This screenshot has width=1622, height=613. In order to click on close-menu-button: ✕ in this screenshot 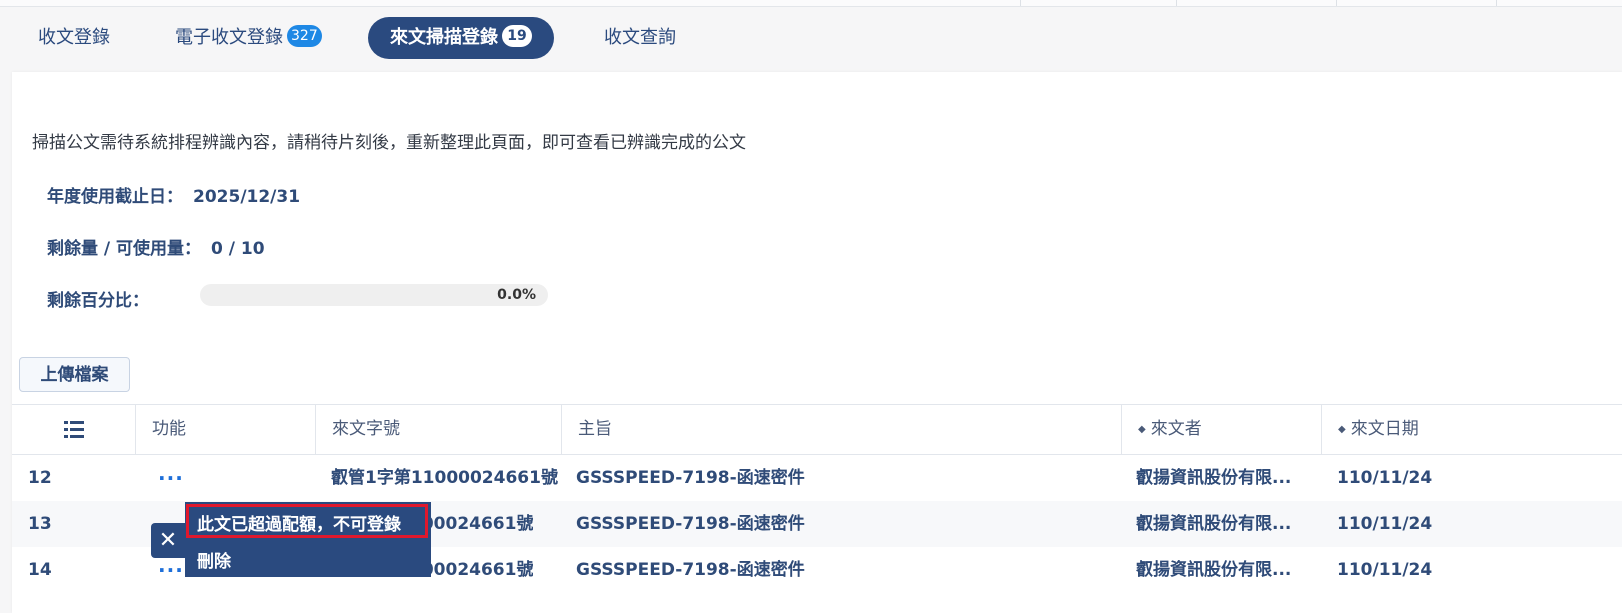, I will do `click(168, 540)`.